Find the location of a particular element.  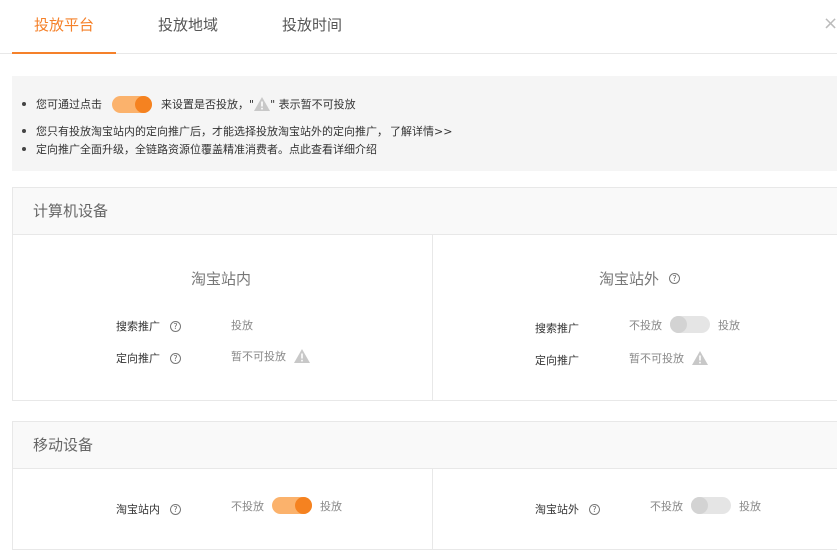

pc-outside-targeted-value: 暂不可投放 is located at coordinates (668, 358).